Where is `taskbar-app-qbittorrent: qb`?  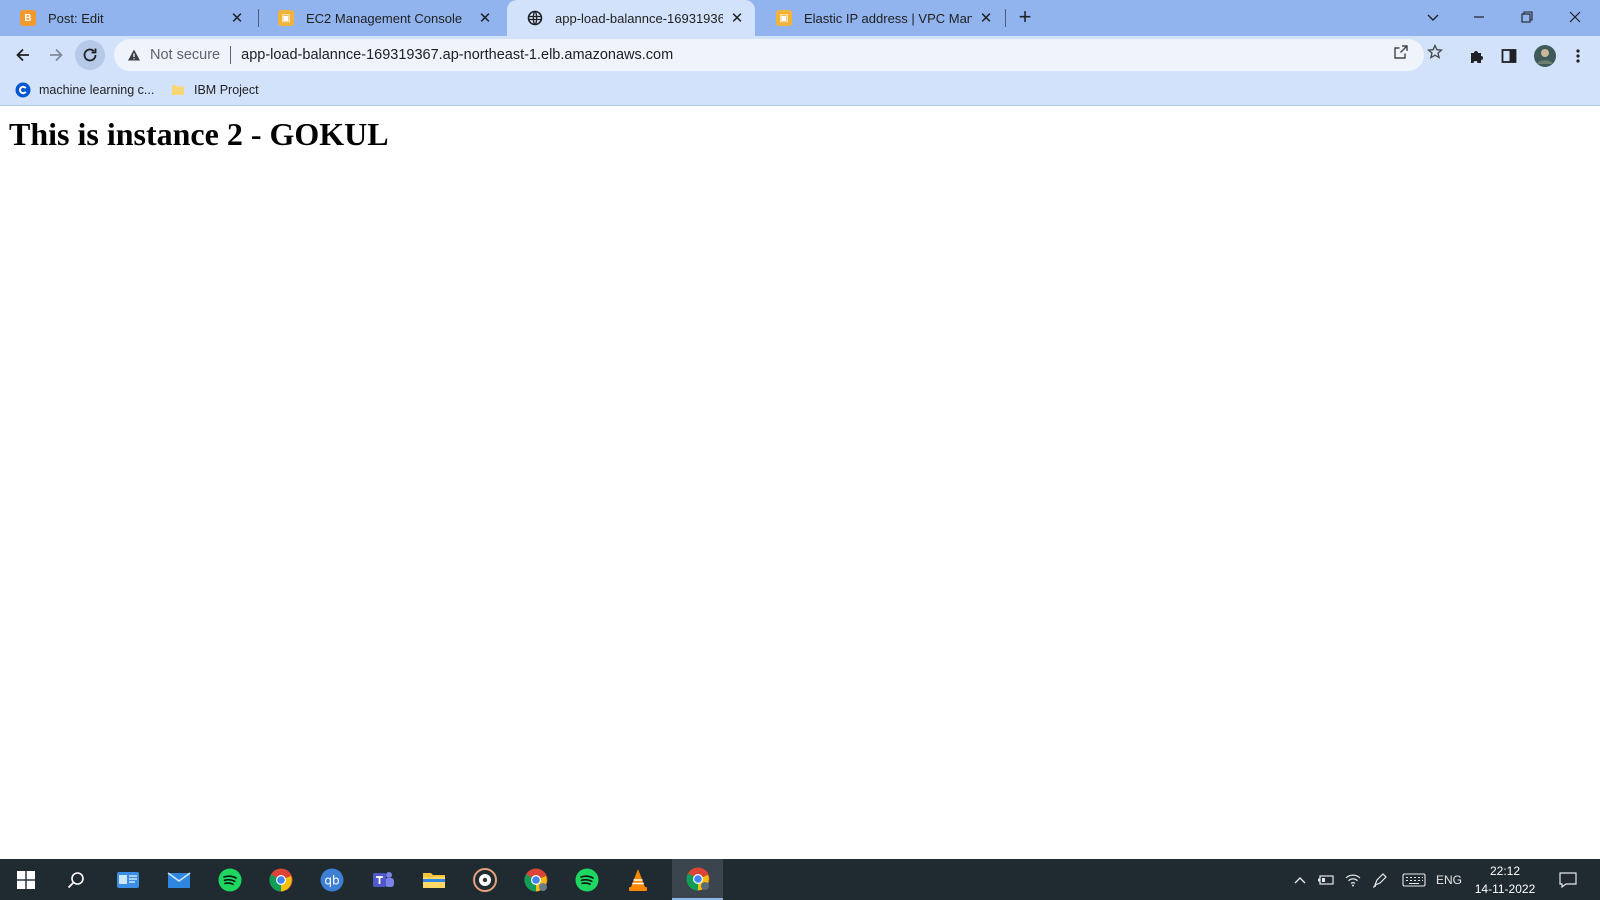
taskbar-app-qbittorrent: qb is located at coordinates (331, 879).